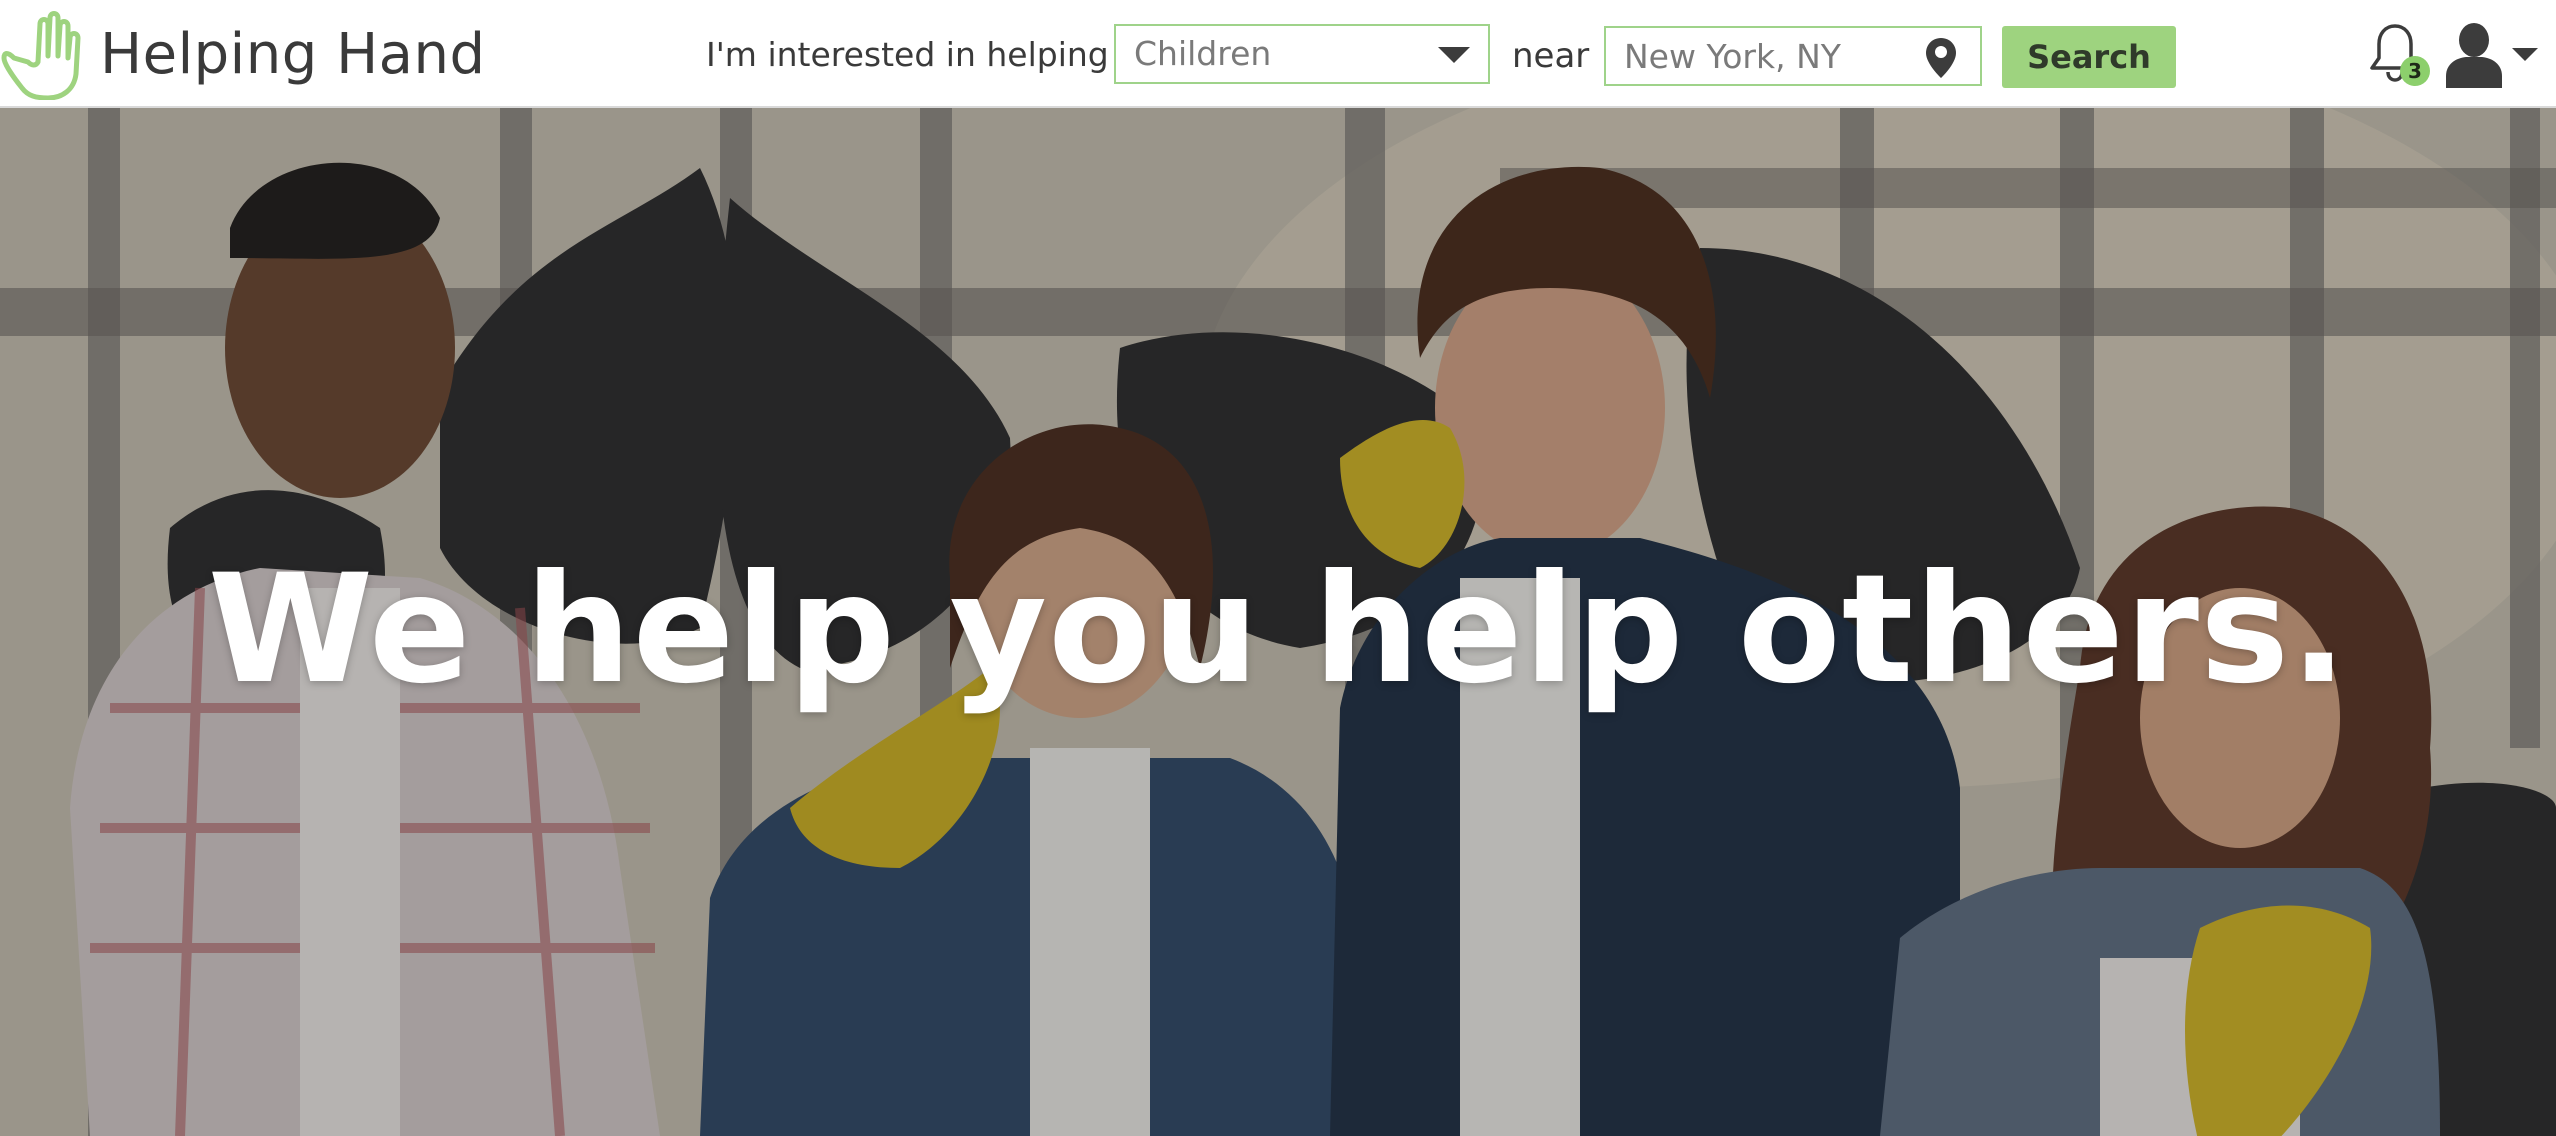 This screenshot has height=1136, width=2556. Describe the element at coordinates (1941, 58) in the screenshot. I see `map-pin-icon` at that location.